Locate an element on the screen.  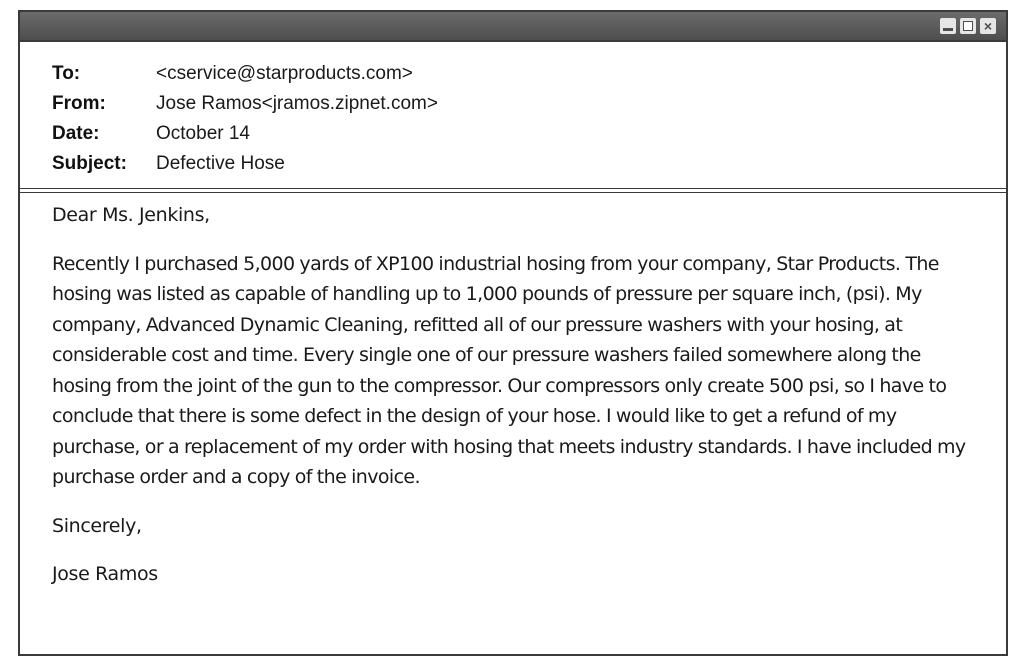
to-value: <cservice@starproducts.com> is located at coordinates (284, 73).